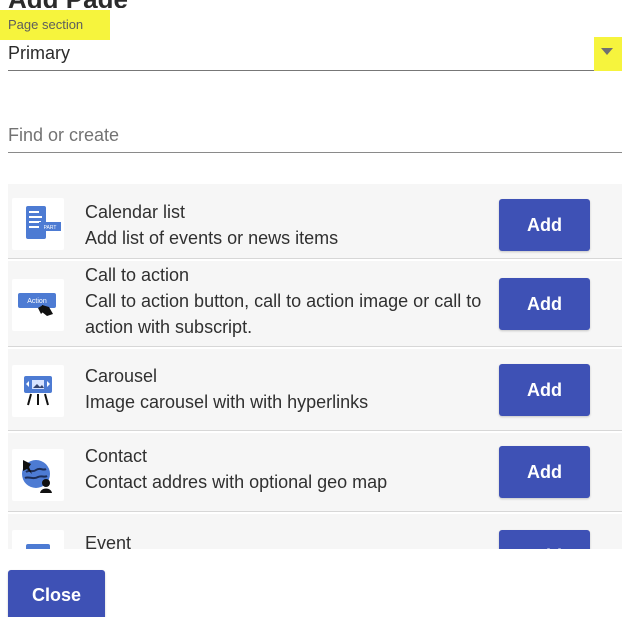 Image resolution: width=622 pixels, height=617 pixels. What do you see at coordinates (56, 593) in the screenshot?
I see `close-button: Close` at bounding box center [56, 593].